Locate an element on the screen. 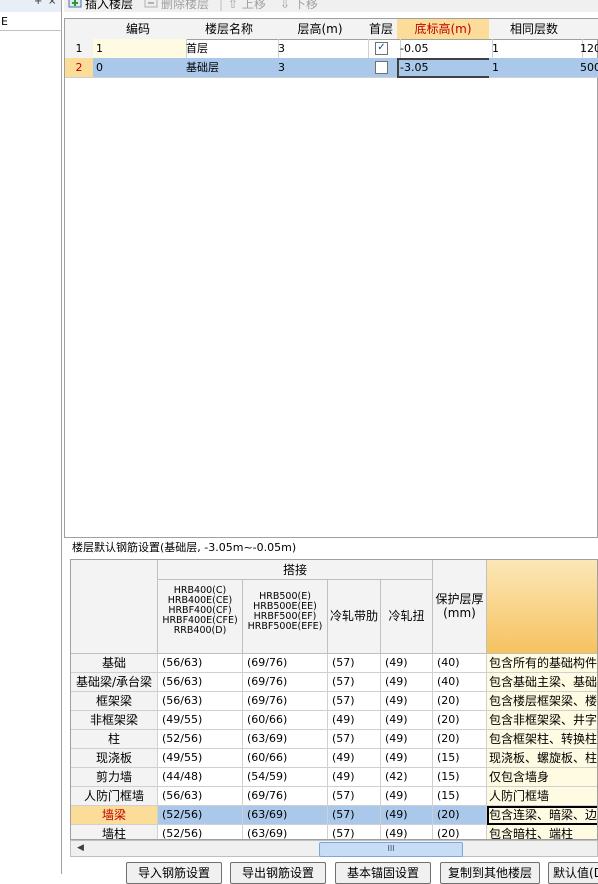 The height and width of the screenshot is (884, 598). rebar-row-label: 柱 is located at coordinates (114, 739).